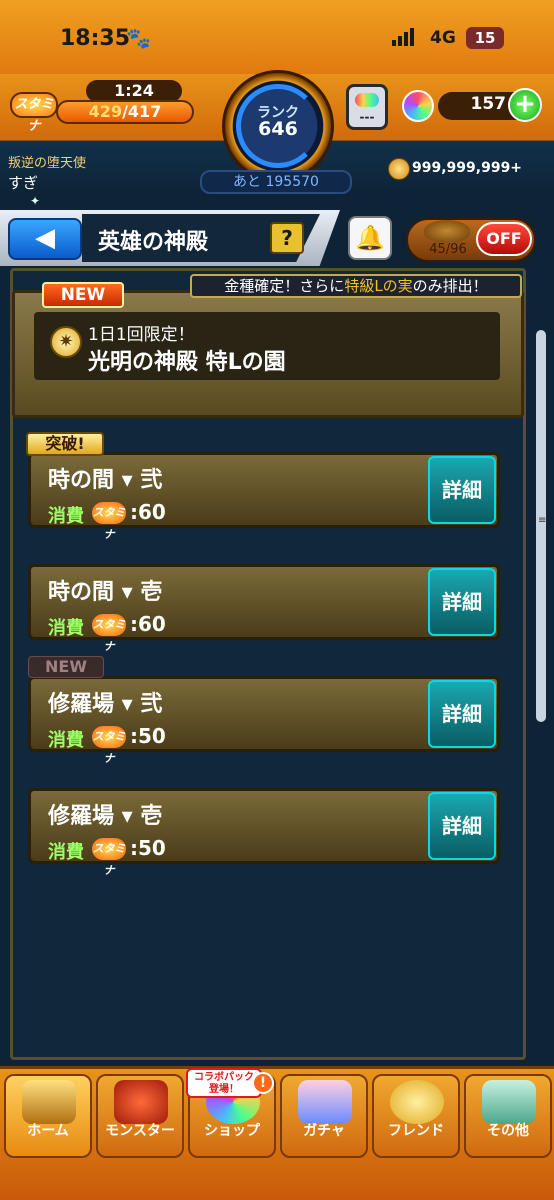 This screenshot has width=554, height=1200. What do you see at coordinates (47, 163) in the screenshot?
I see `player-title: 叛逆の堕天使` at bounding box center [47, 163].